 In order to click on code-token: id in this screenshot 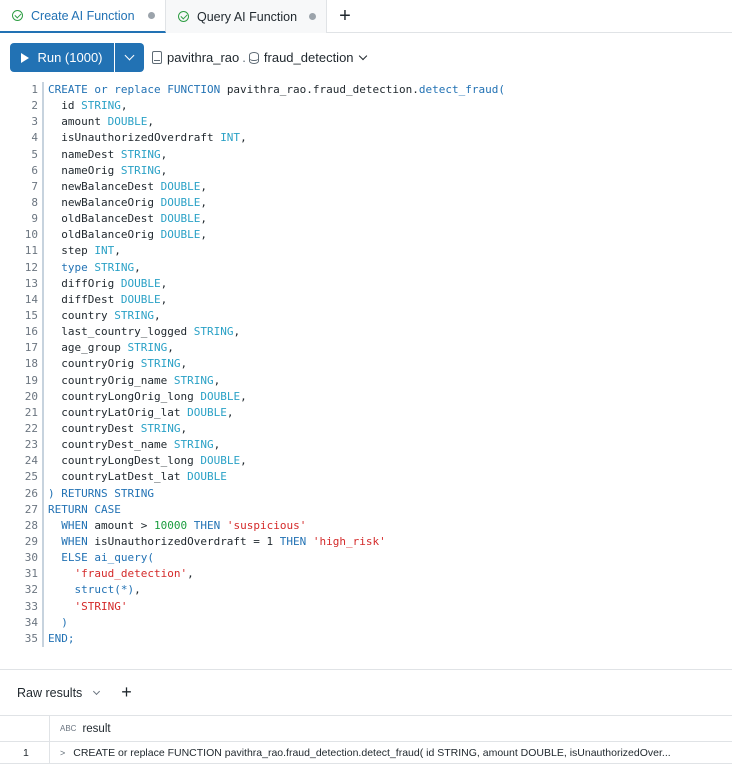, I will do `click(65, 106)`.